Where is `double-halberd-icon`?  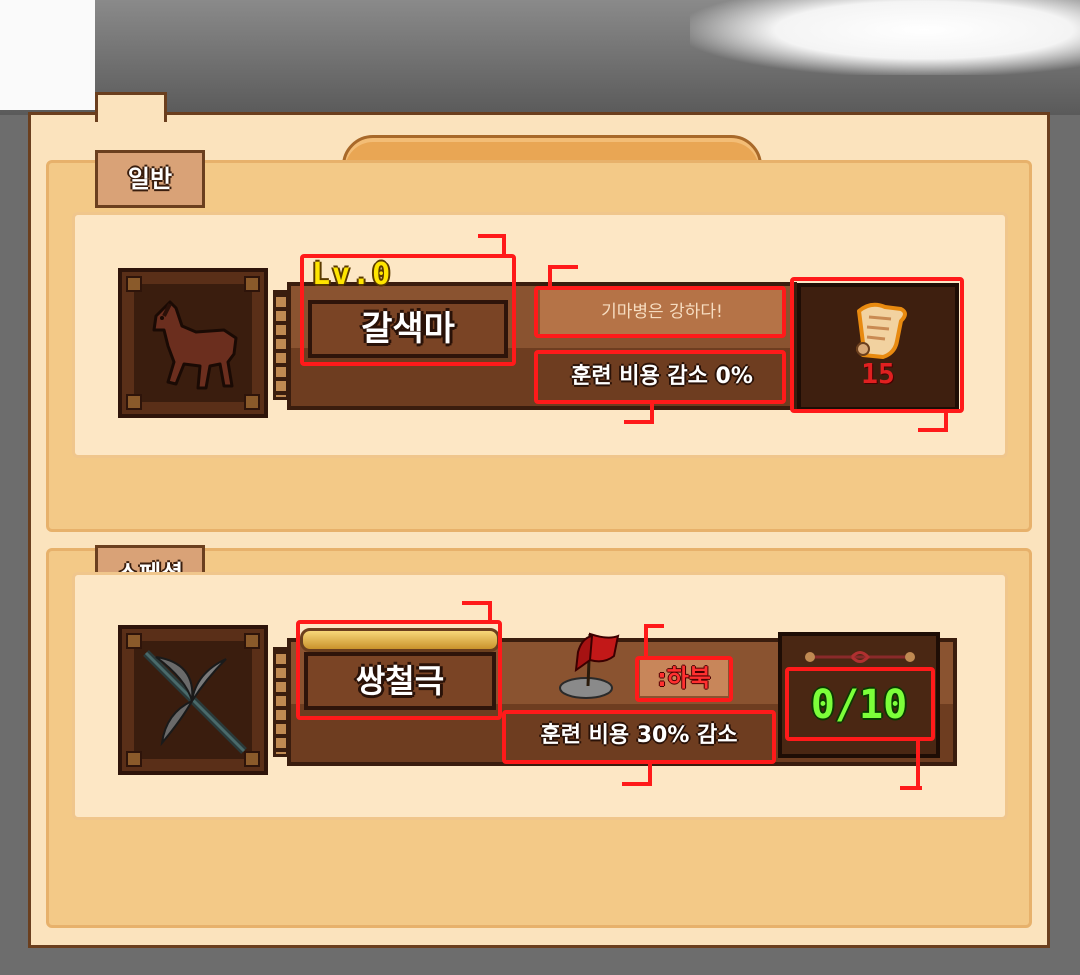
double-halberd-icon is located at coordinates (195, 702).